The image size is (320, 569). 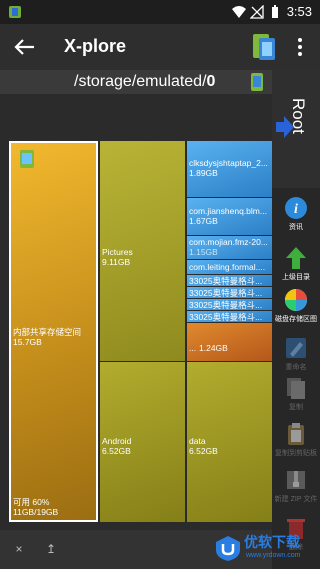 What do you see at coordinates (296, 277) in the screenshot?
I see `tool-label: 上级目录` at bounding box center [296, 277].